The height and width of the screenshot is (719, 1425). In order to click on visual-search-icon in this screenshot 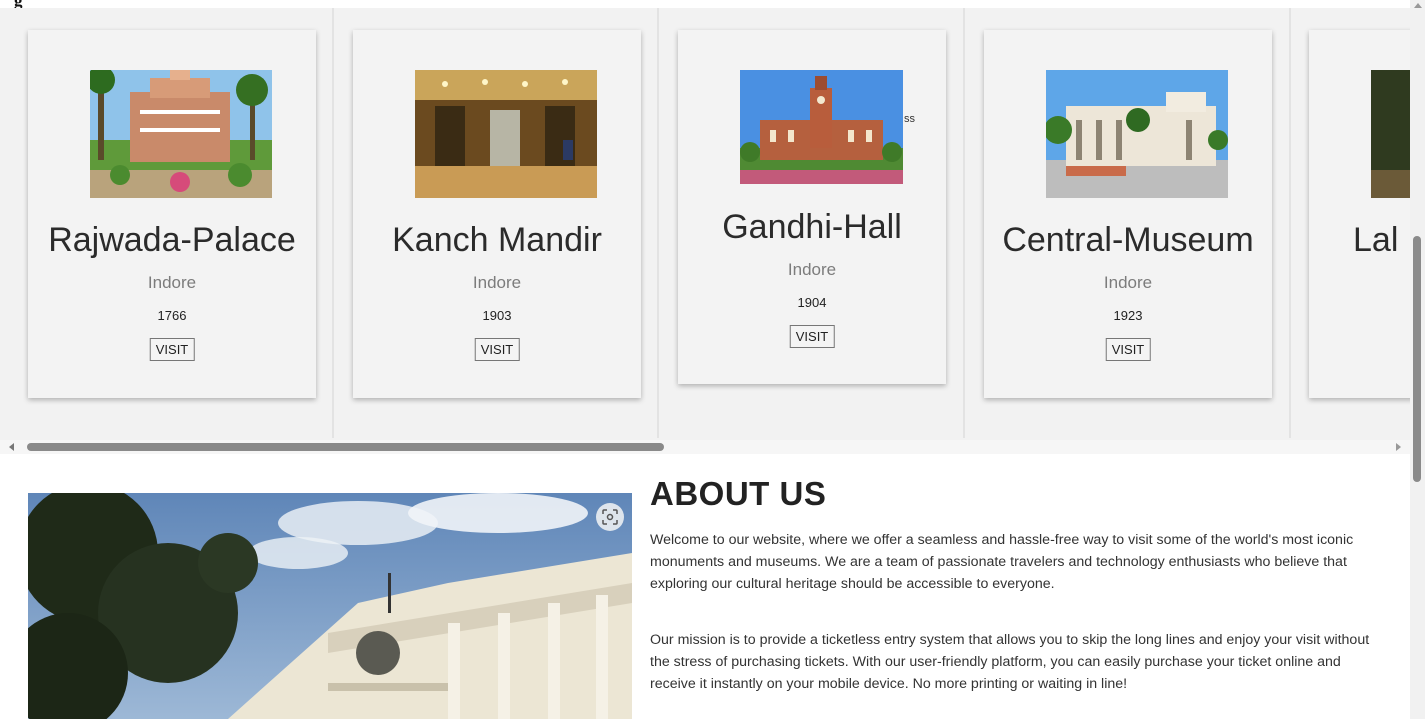, I will do `click(610, 517)`.